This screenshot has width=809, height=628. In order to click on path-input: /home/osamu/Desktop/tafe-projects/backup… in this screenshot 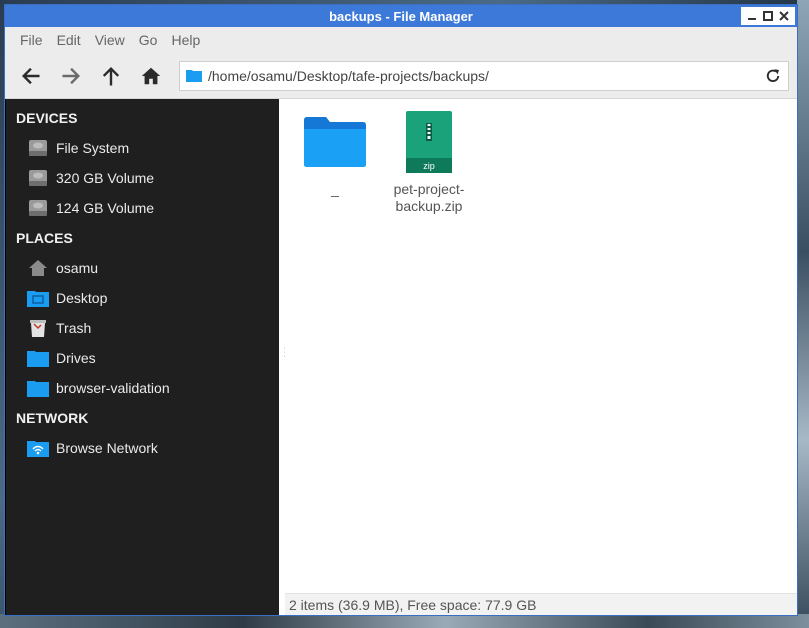, I will do `click(486, 76)`.